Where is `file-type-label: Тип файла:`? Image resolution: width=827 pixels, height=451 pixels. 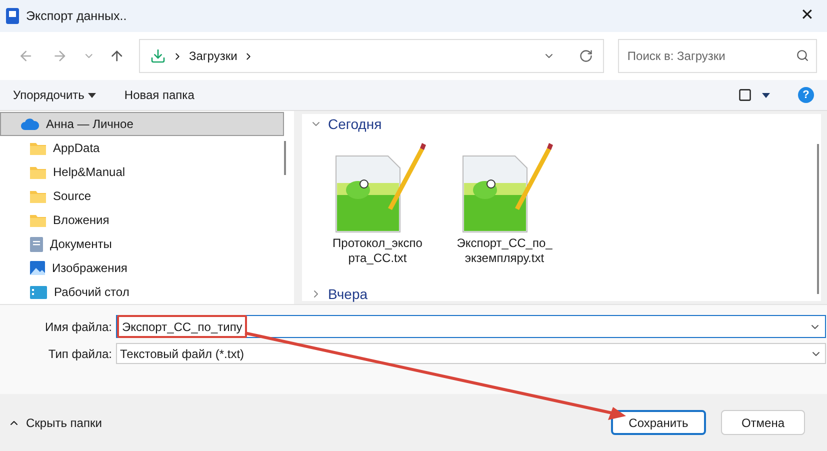 file-type-label: Тип файла: is located at coordinates (80, 354).